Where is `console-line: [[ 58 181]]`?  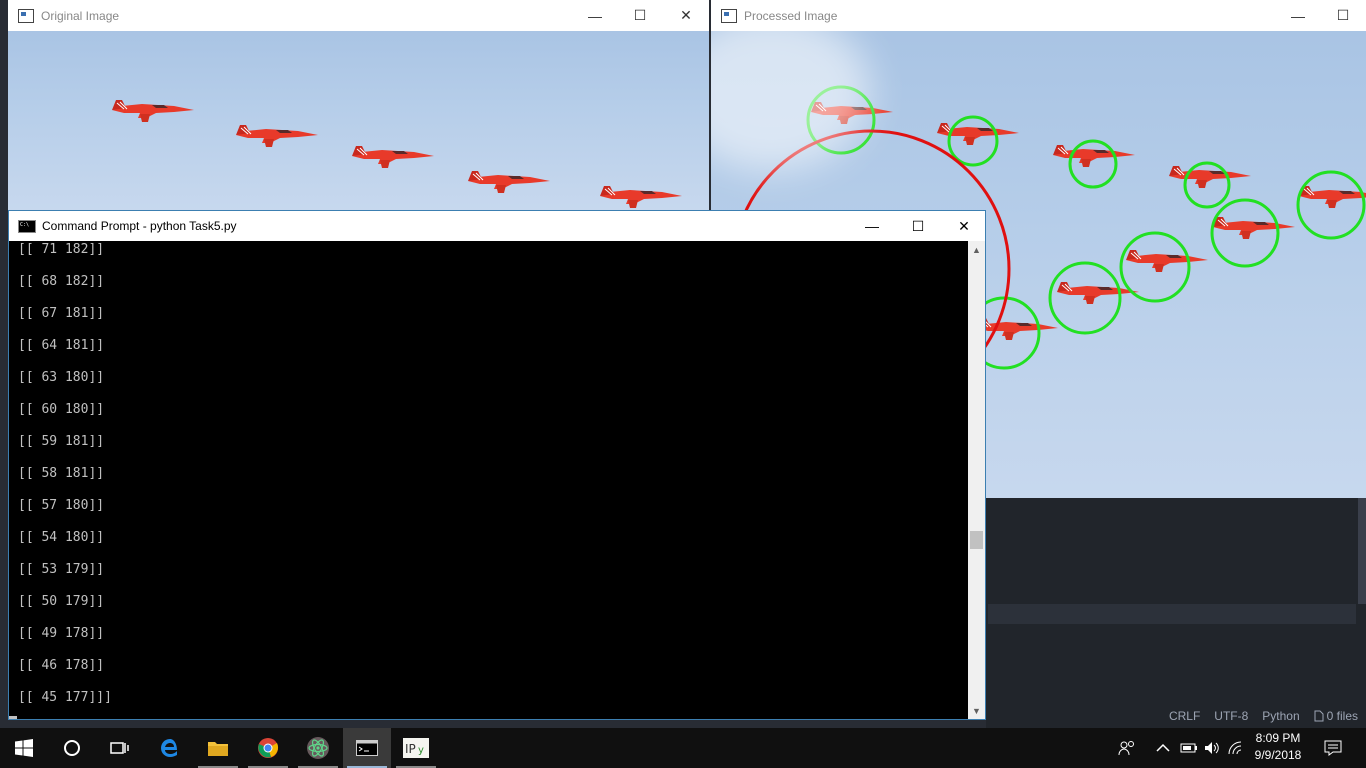 console-line: [[ 58 181]] is located at coordinates (61, 473).